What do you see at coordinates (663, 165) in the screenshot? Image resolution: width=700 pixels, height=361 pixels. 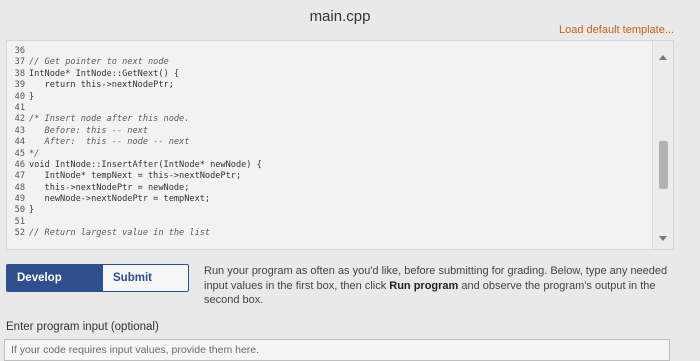 I see `scrollbar-thumb` at bounding box center [663, 165].